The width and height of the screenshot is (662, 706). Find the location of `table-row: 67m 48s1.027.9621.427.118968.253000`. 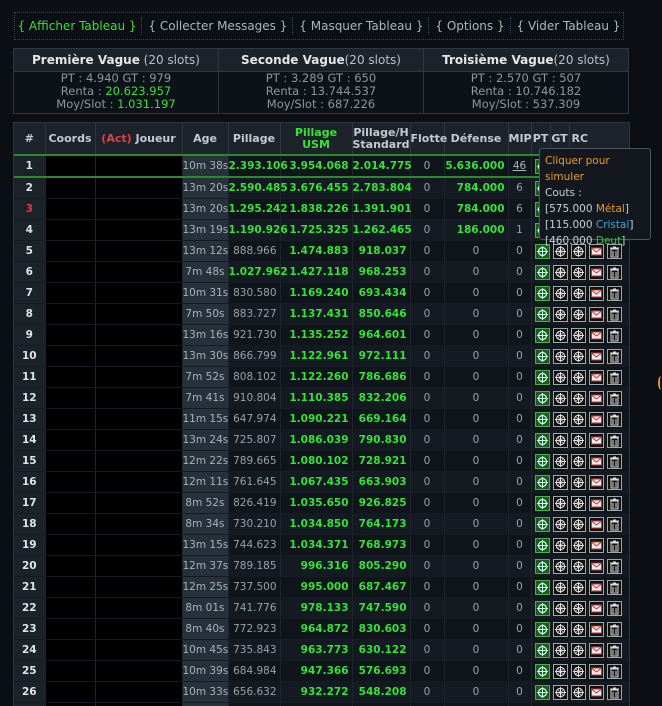

table-row: 67m 48s1.027.9621.427.118968.253000 is located at coordinates (321, 272).